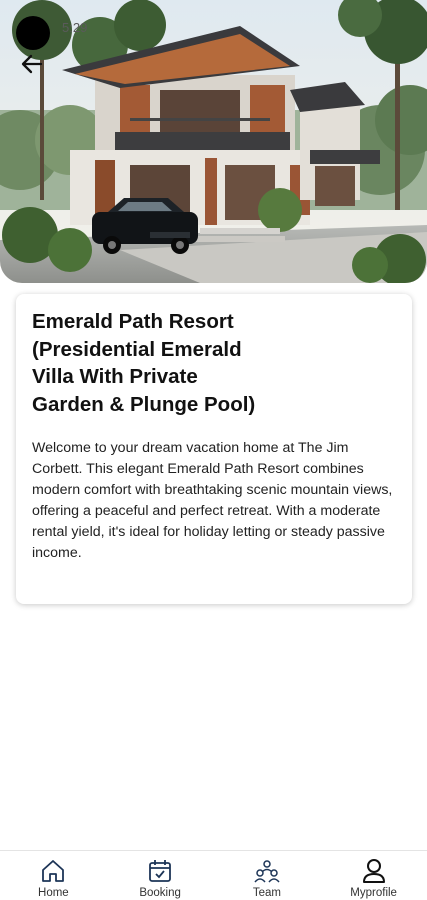  I want to click on arrow-left-icon, so click(32, 64).